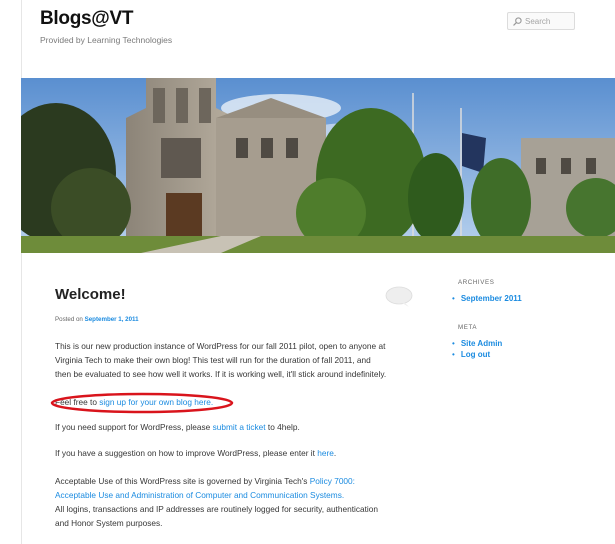 The image size is (615, 544). Describe the element at coordinates (517, 21) in the screenshot. I see `search-icon` at that location.